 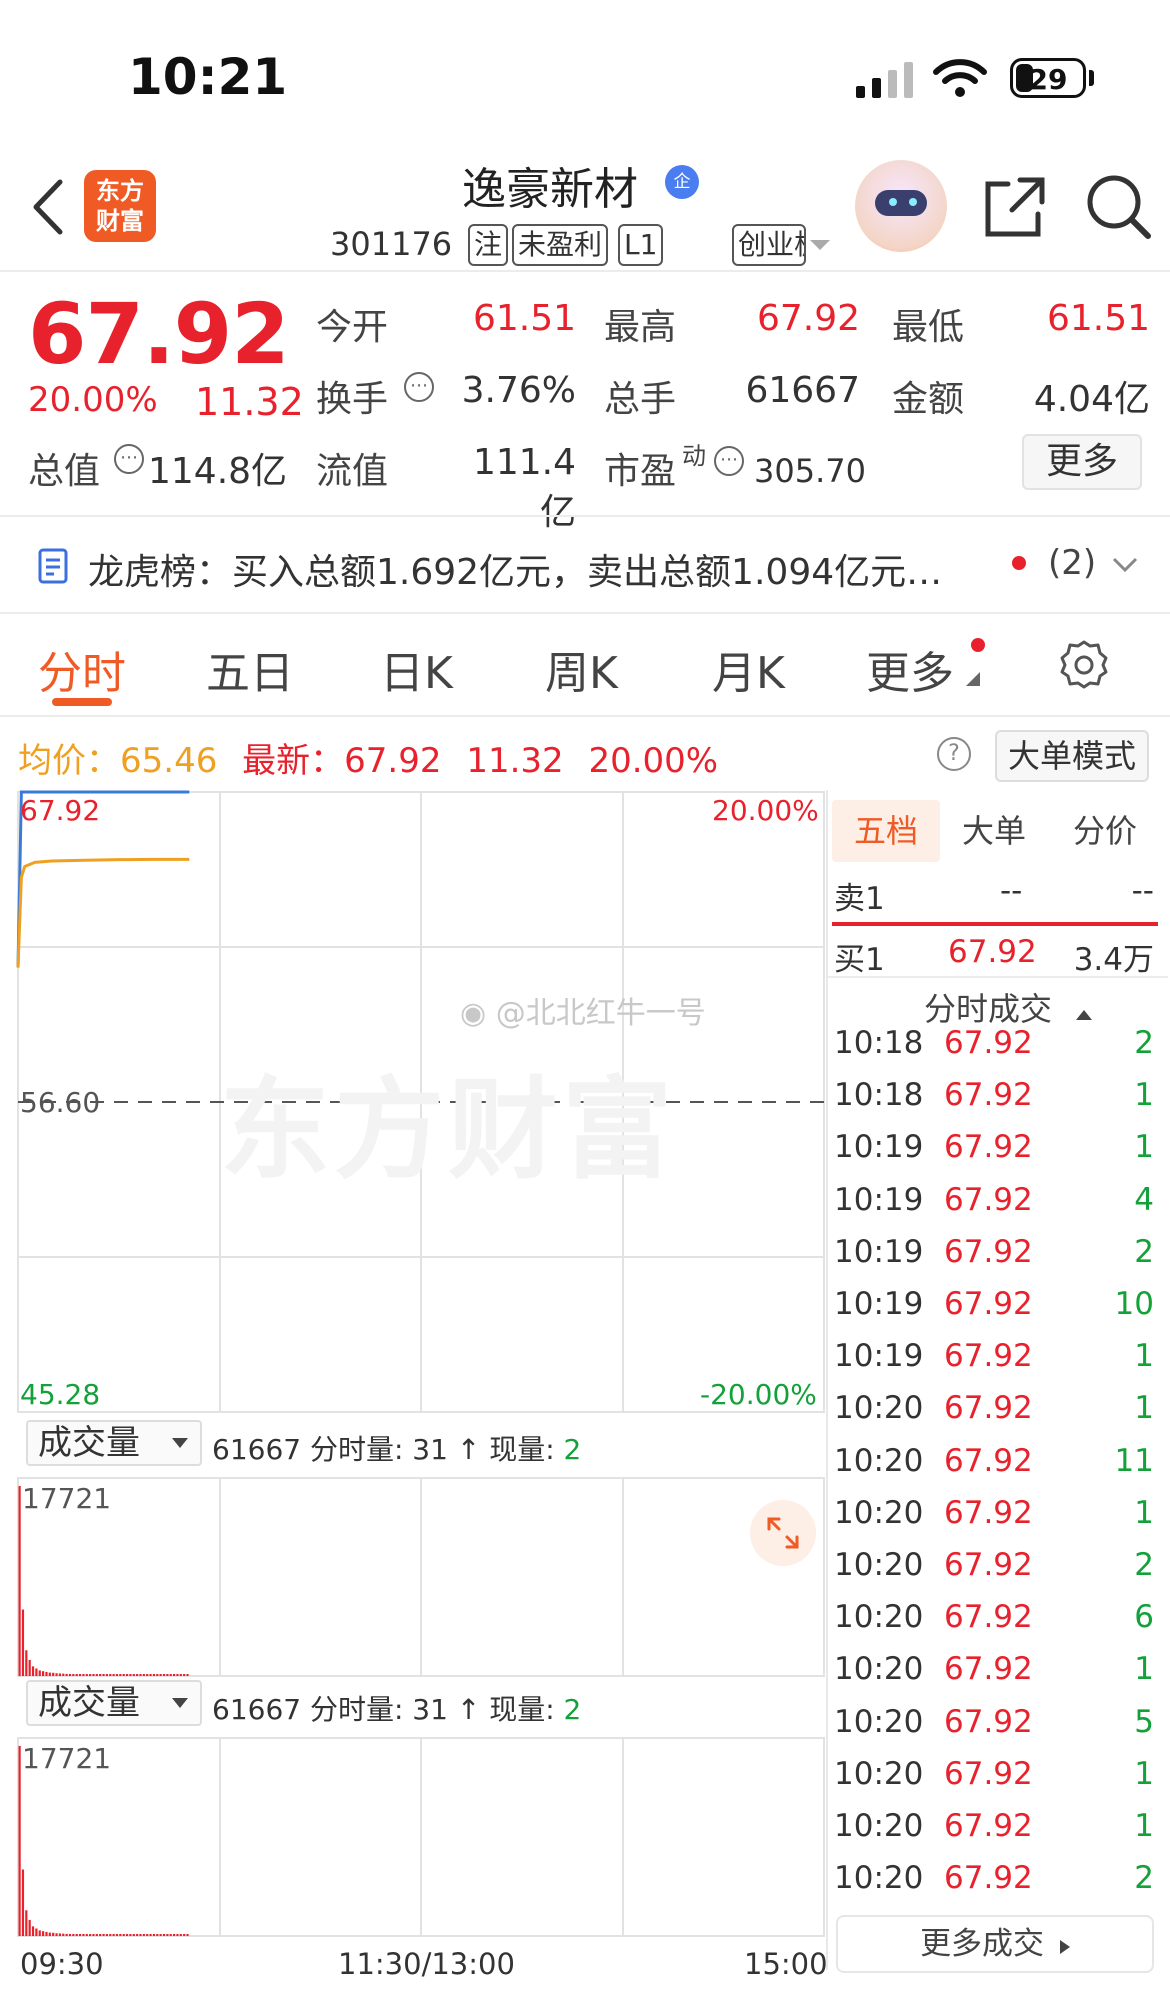 What do you see at coordinates (886, 831) in the screenshot?
I see `tab-five-levels: 五档` at bounding box center [886, 831].